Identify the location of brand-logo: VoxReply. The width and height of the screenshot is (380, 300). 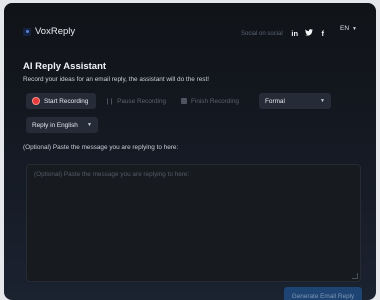
(49, 31).